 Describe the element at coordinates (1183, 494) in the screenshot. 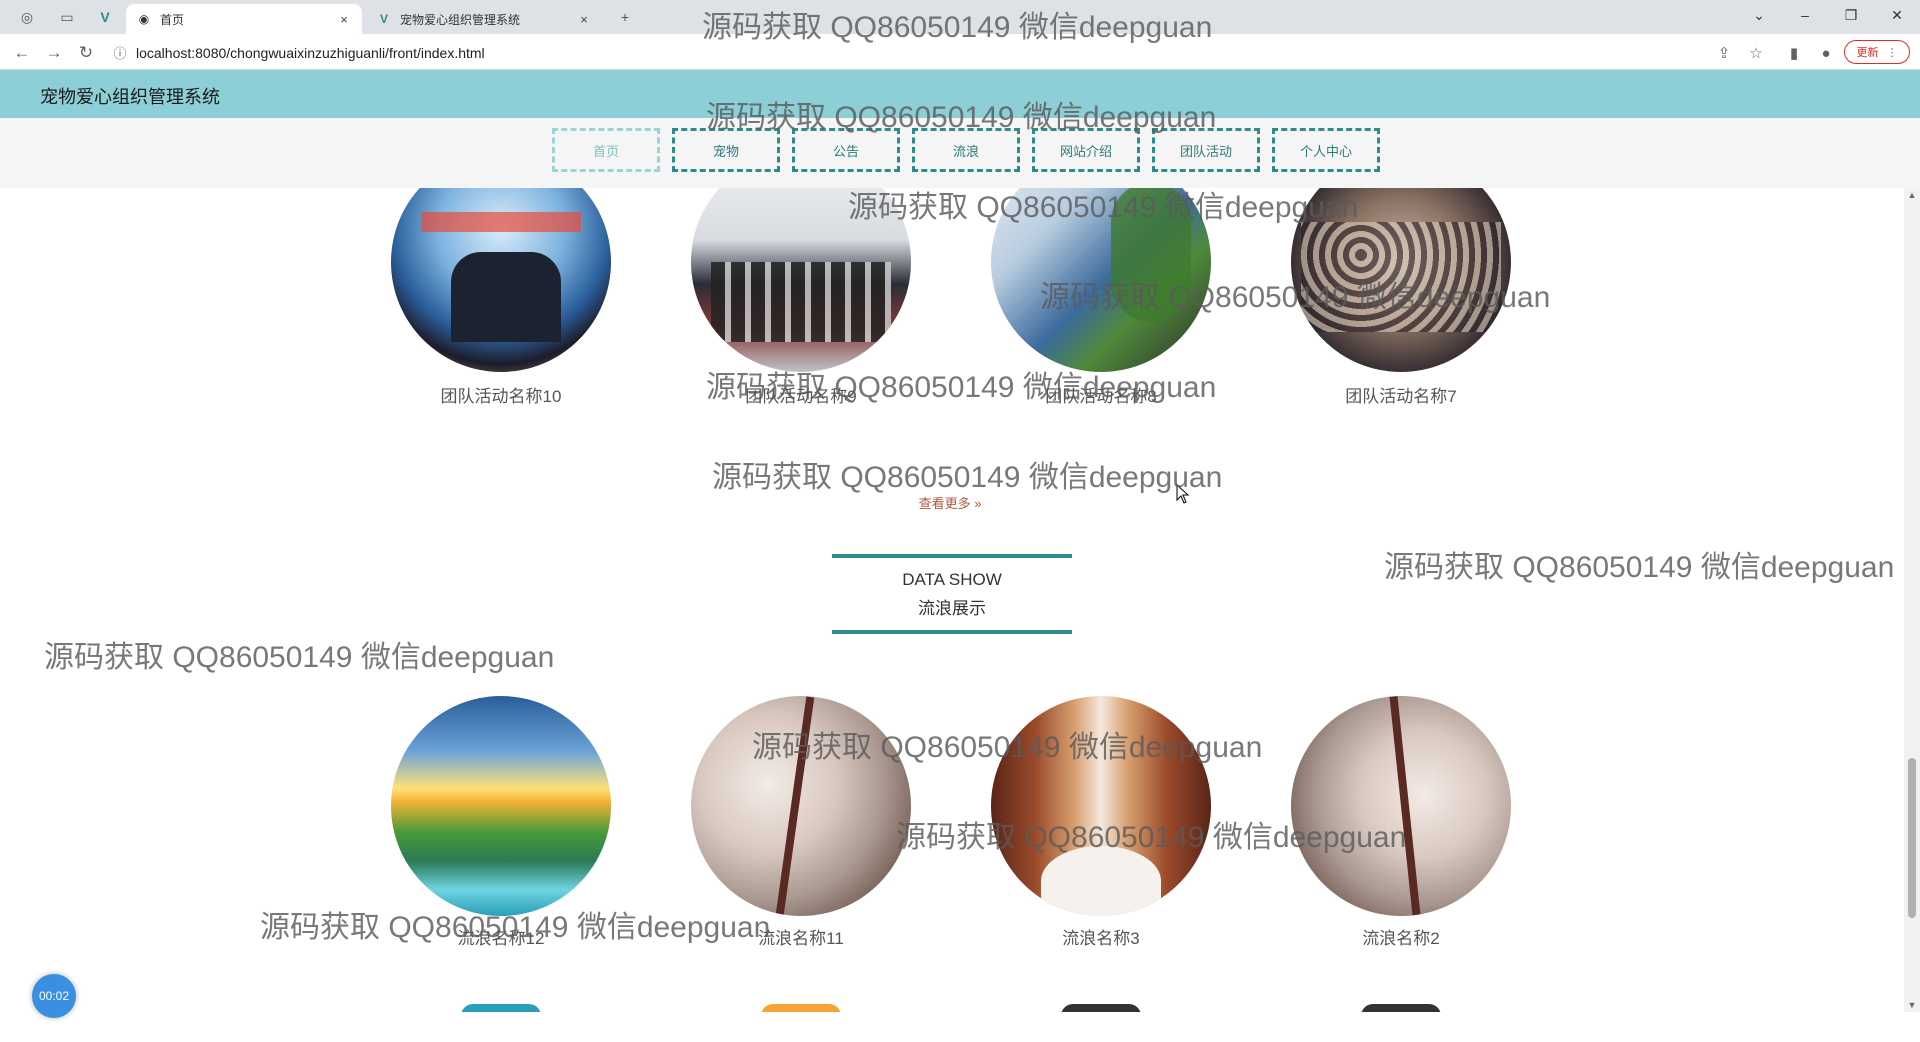

I see `mouse-cursor-icon` at that location.